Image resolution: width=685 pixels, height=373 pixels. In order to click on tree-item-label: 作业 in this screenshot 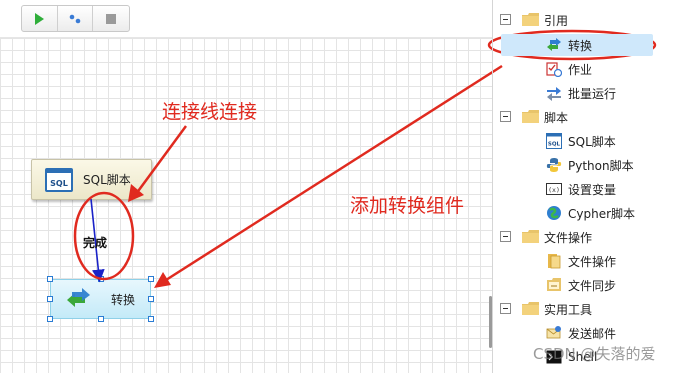, I will do `click(580, 69)`.